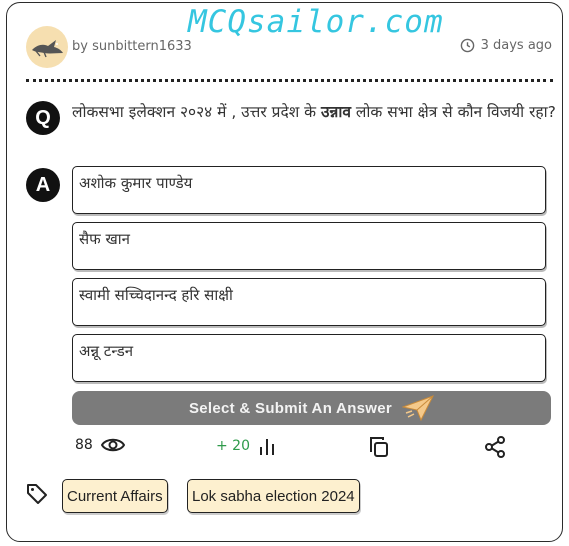 This screenshot has height=546, width=569. What do you see at coordinates (289, 80) in the screenshot?
I see `divider` at bounding box center [289, 80].